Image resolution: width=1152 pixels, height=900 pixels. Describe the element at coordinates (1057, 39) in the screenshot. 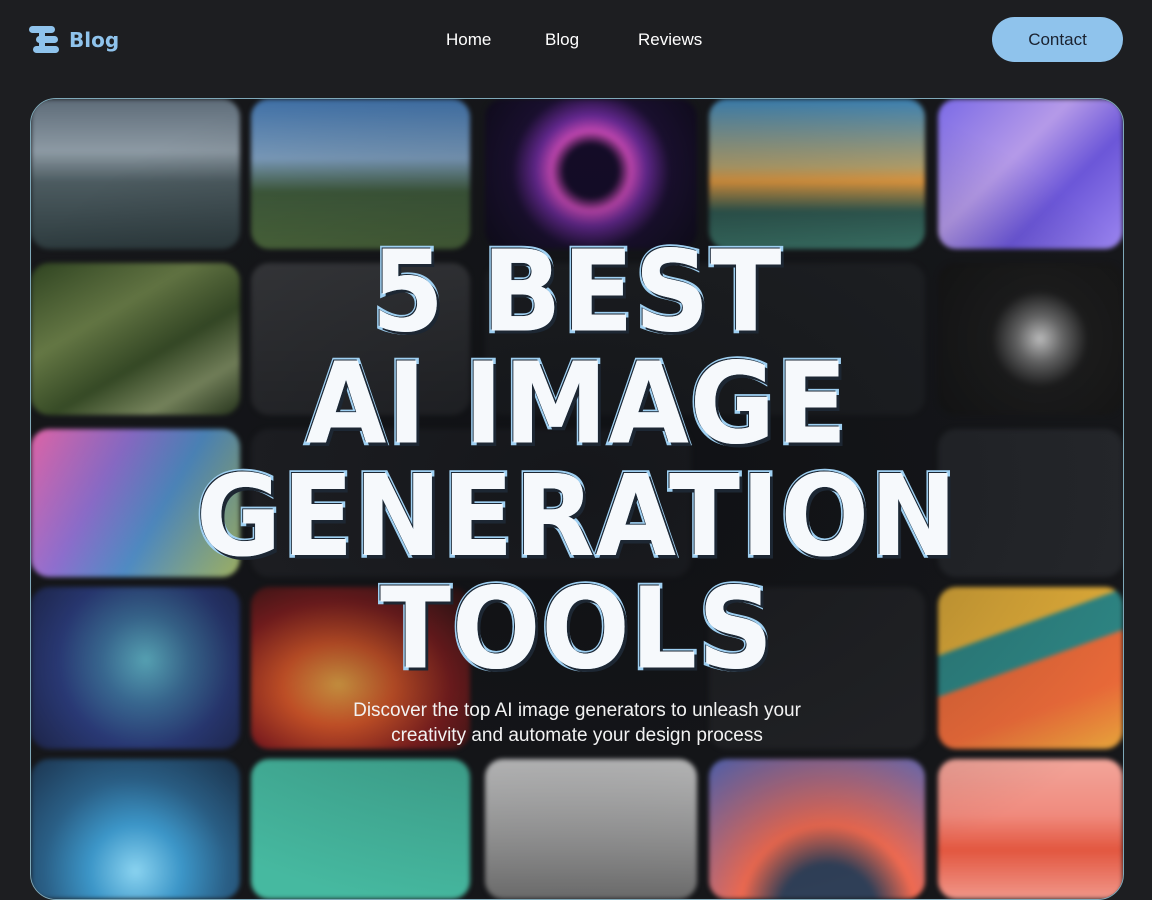

I see `contact-button: Contact` at that location.